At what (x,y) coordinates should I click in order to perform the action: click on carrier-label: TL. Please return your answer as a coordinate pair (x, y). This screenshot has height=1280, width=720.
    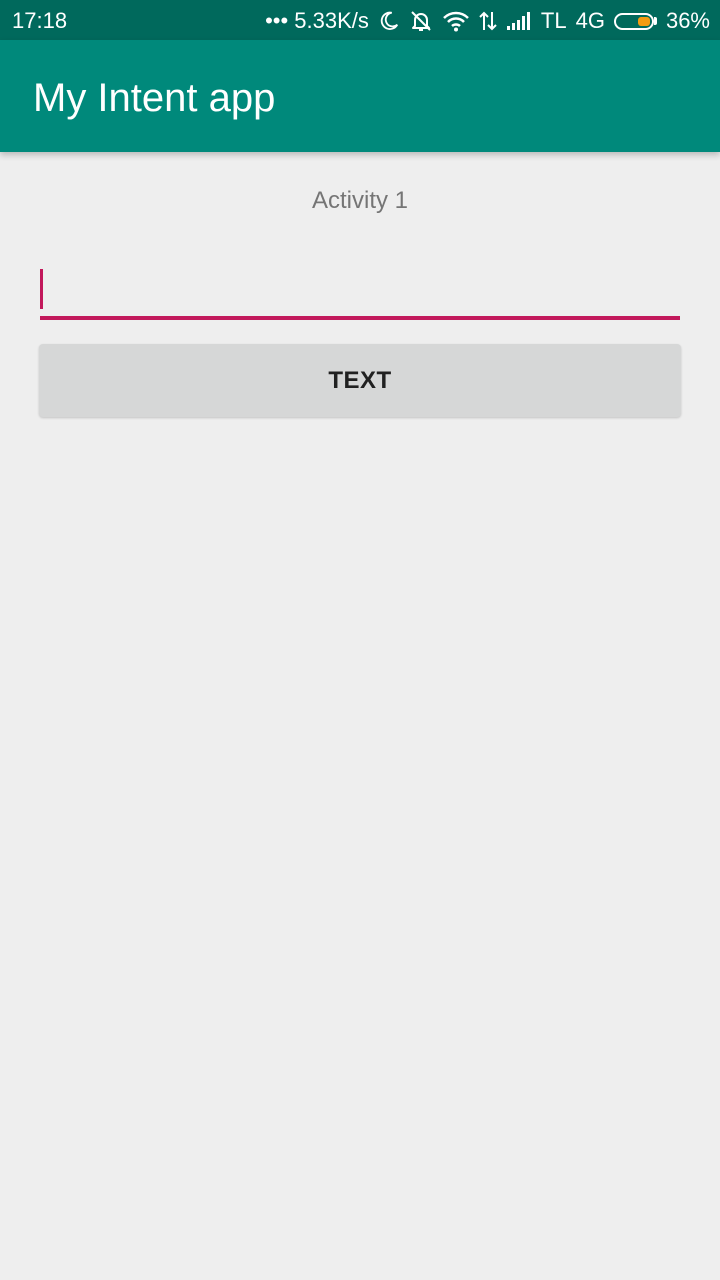
    Looking at the image, I should click on (553, 20).